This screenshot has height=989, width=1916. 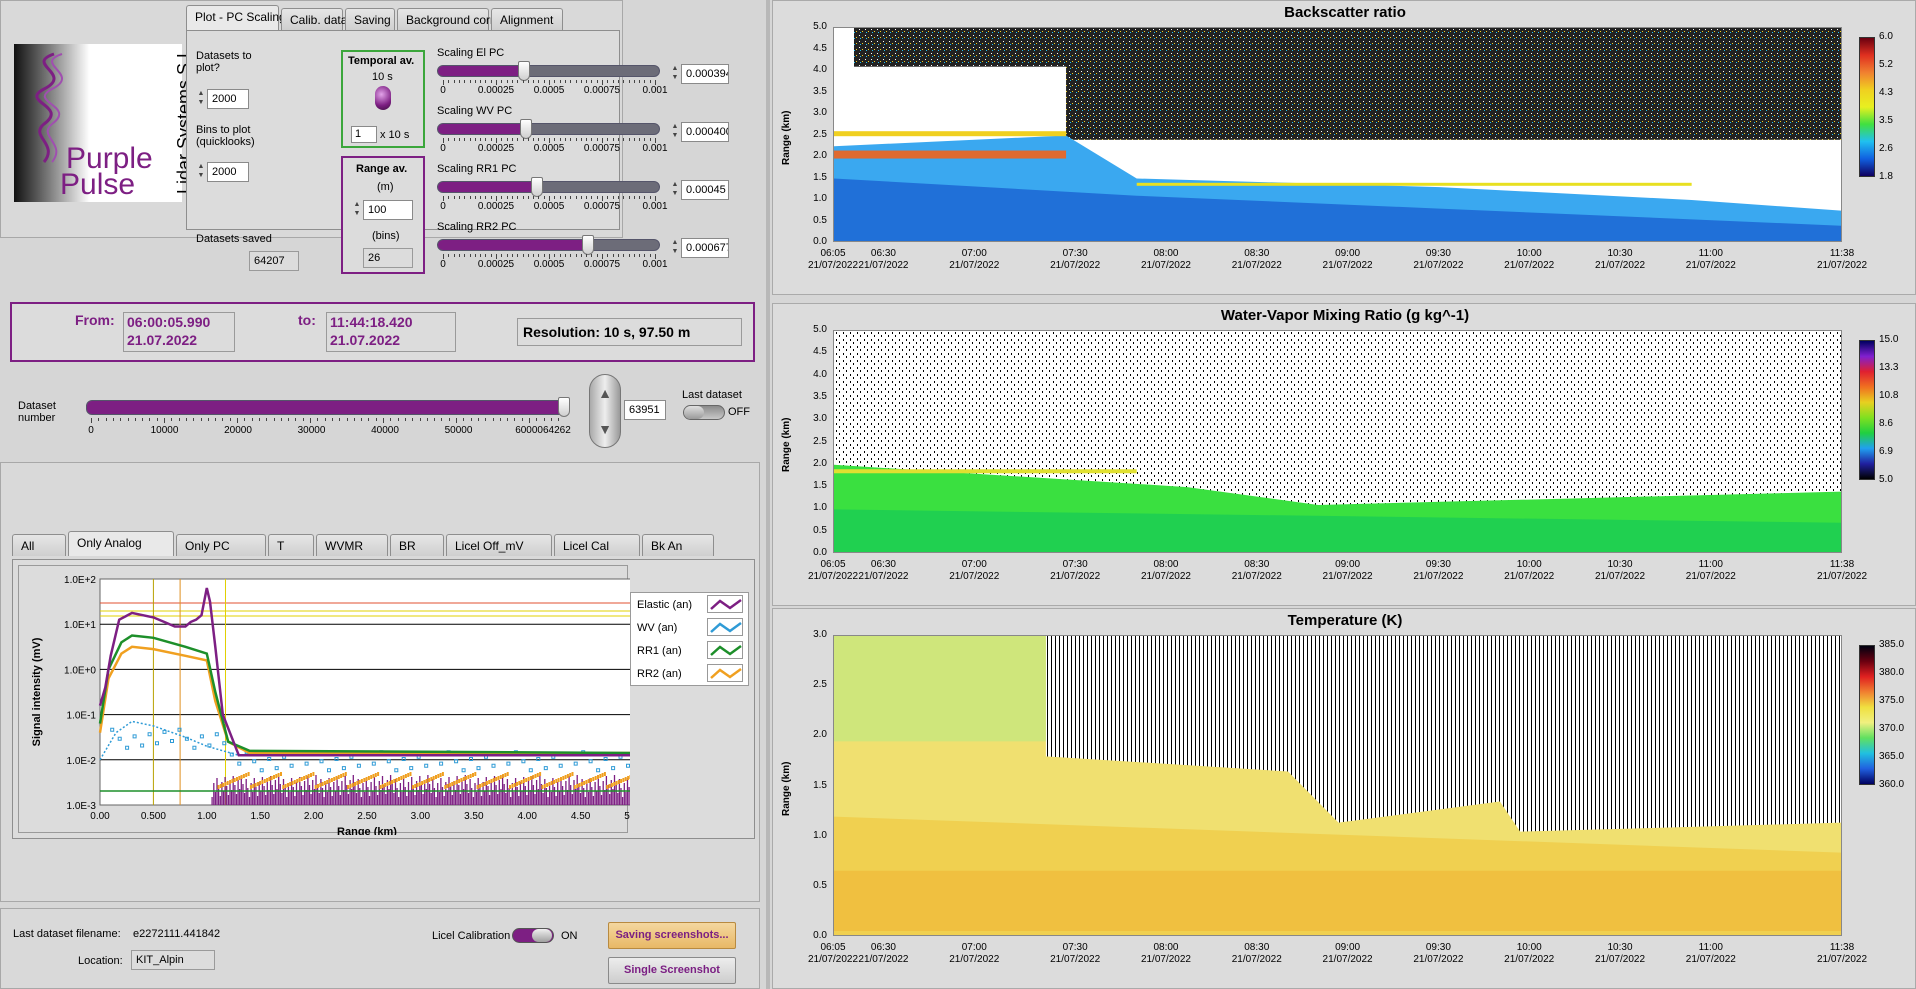 I want to click on dataset-slider, so click(x=327, y=407).